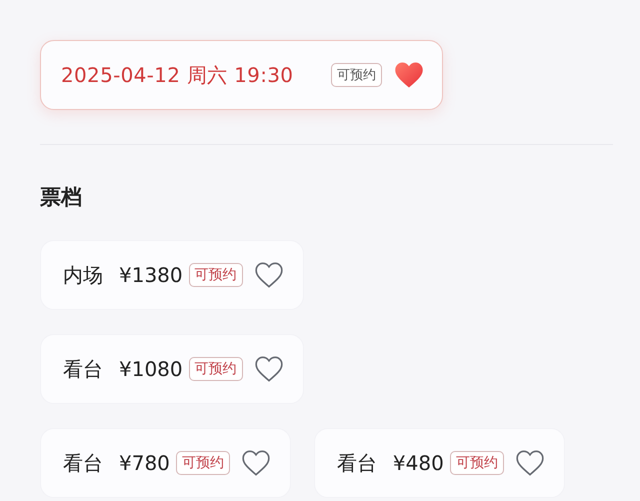 The height and width of the screenshot is (501, 640). I want to click on section-title: 票档, so click(61, 197).